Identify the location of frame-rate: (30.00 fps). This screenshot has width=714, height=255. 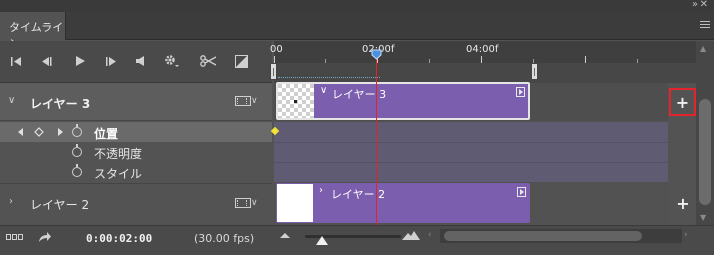
(224, 238).